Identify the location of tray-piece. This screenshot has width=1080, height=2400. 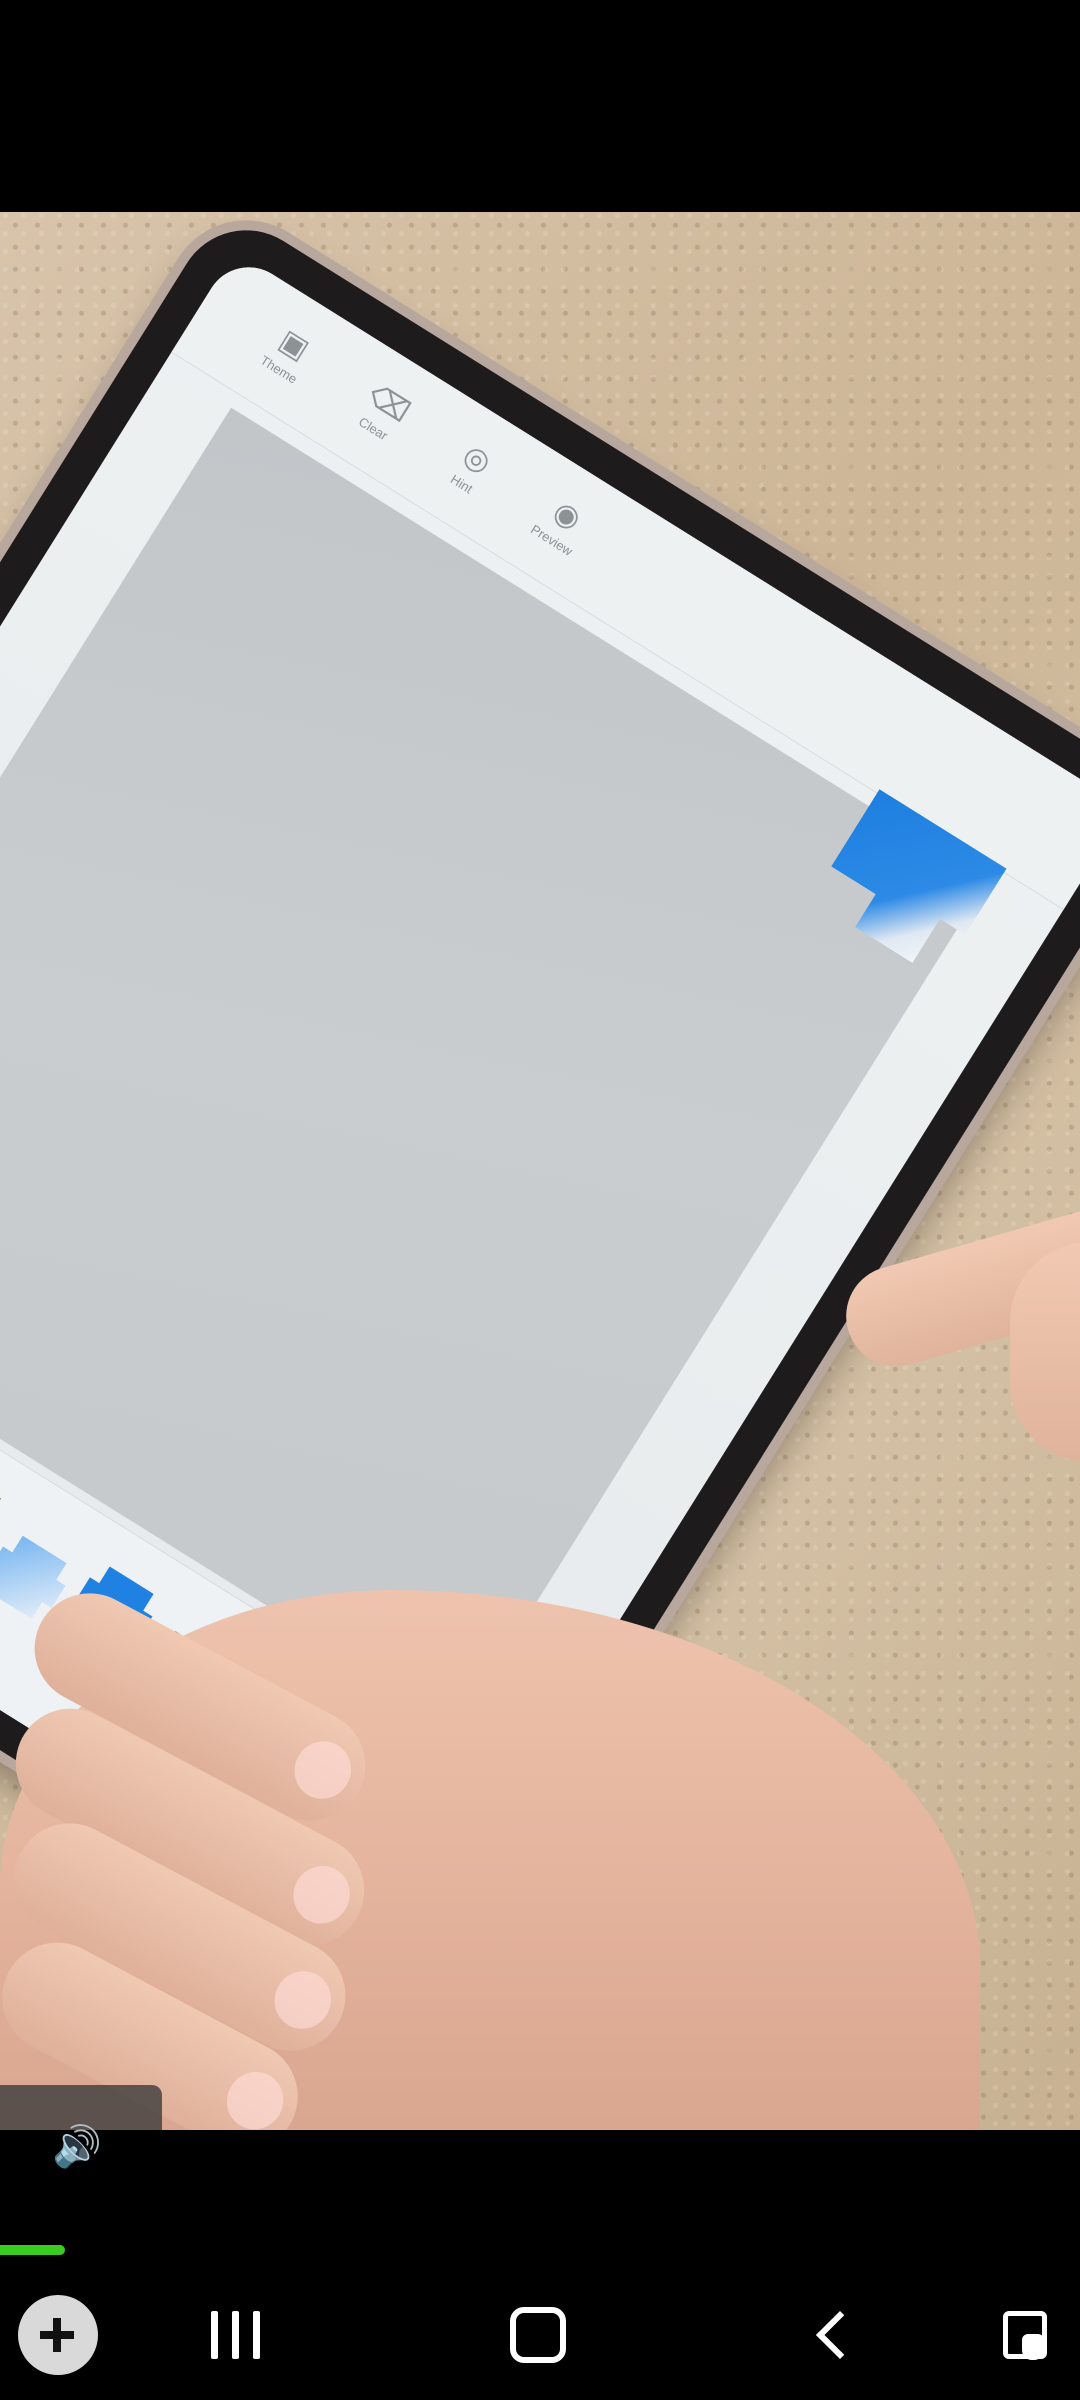
(5, 1512).